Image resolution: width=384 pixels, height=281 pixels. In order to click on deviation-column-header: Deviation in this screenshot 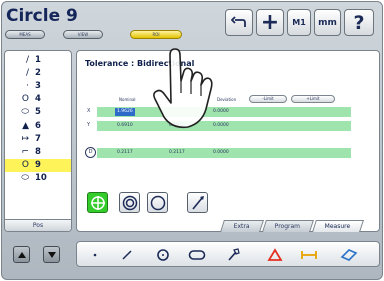, I will do `click(227, 99)`.